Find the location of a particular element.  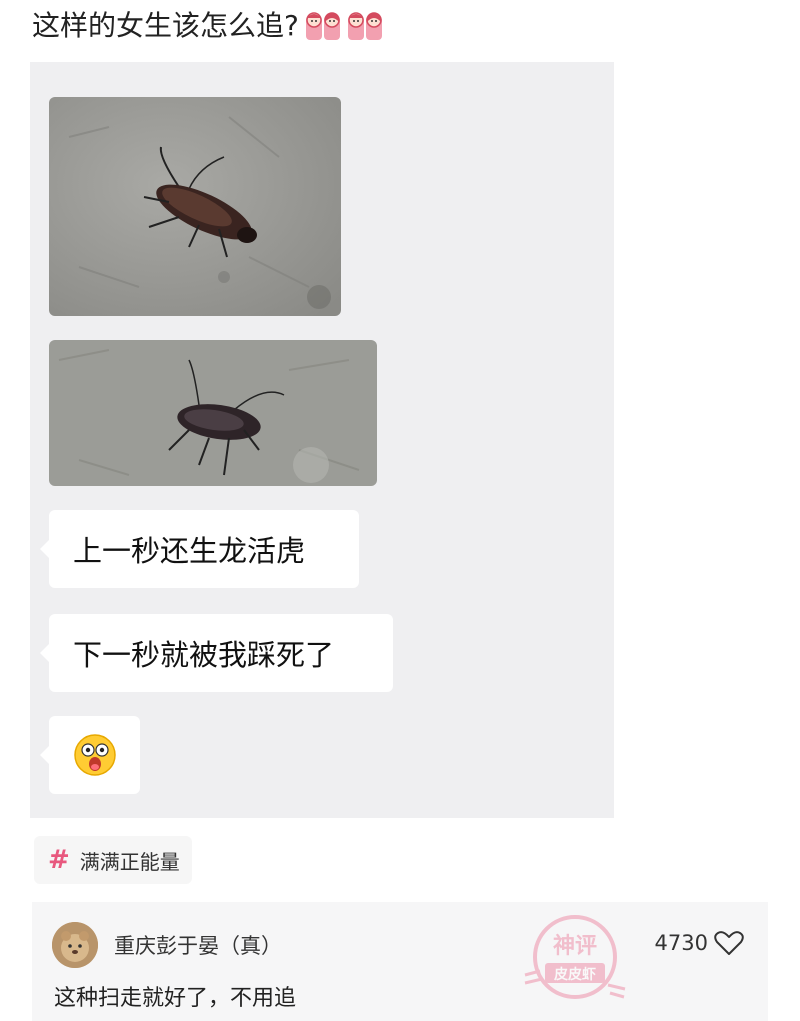

watermark-line1: 神评 is located at coordinates (575, 946).